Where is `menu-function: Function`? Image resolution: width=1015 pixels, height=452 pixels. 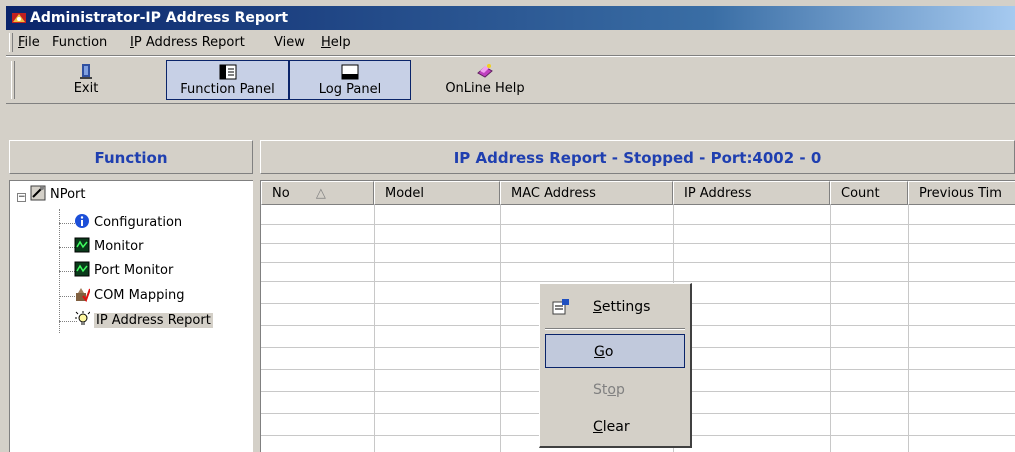 menu-function: Function is located at coordinates (79, 43).